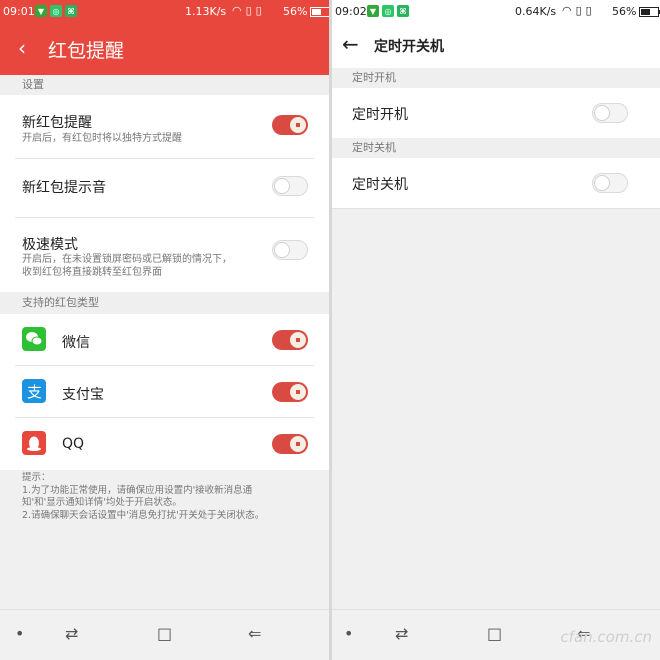 The image size is (660, 660). Describe the element at coordinates (34, 443) in the screenshot. I see `qq-icon` at that location.